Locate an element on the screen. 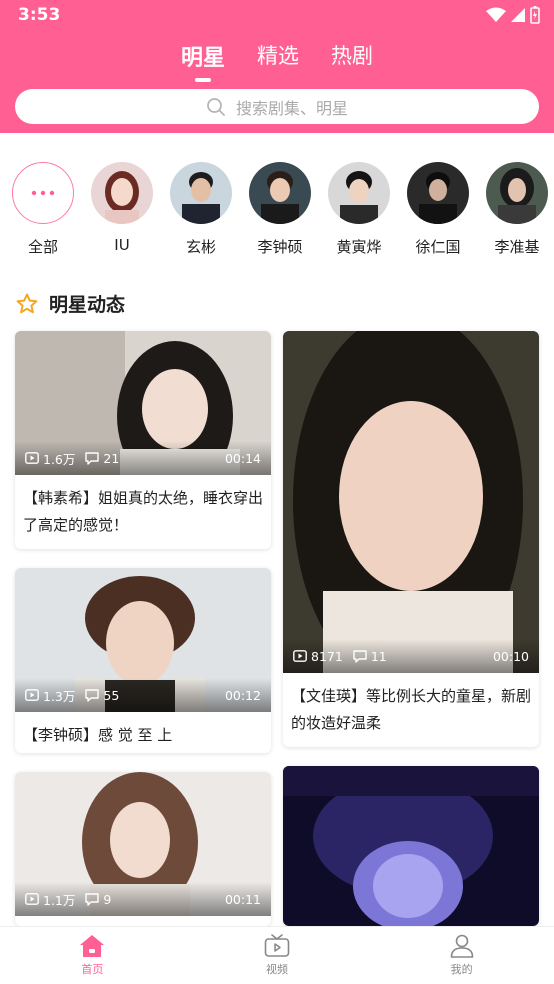  video-thumbnail: 1.1万 9 00:11 is located at coordinates (143, 844).